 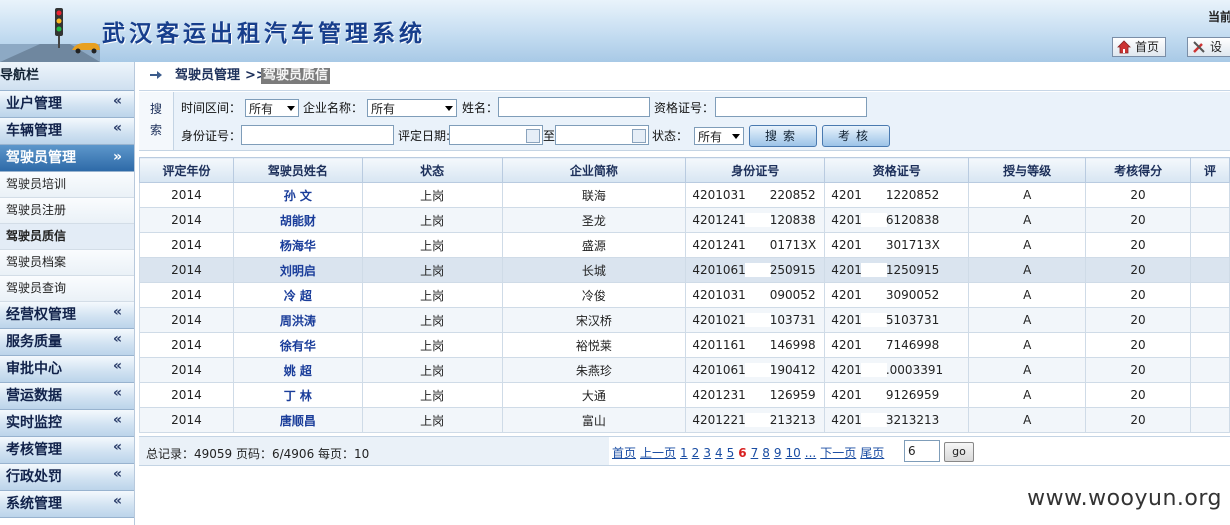 What do you see at coordinates (838, 453) in the screenshot?
I see `next-page-link: 下一页` at bounding box center [838, 453].